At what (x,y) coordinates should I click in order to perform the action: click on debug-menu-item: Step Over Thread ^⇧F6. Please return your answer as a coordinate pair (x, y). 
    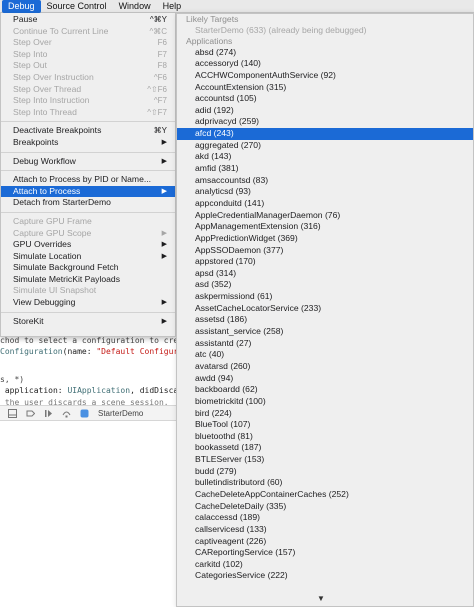
    Looking at the image, I should click on (88, 90).